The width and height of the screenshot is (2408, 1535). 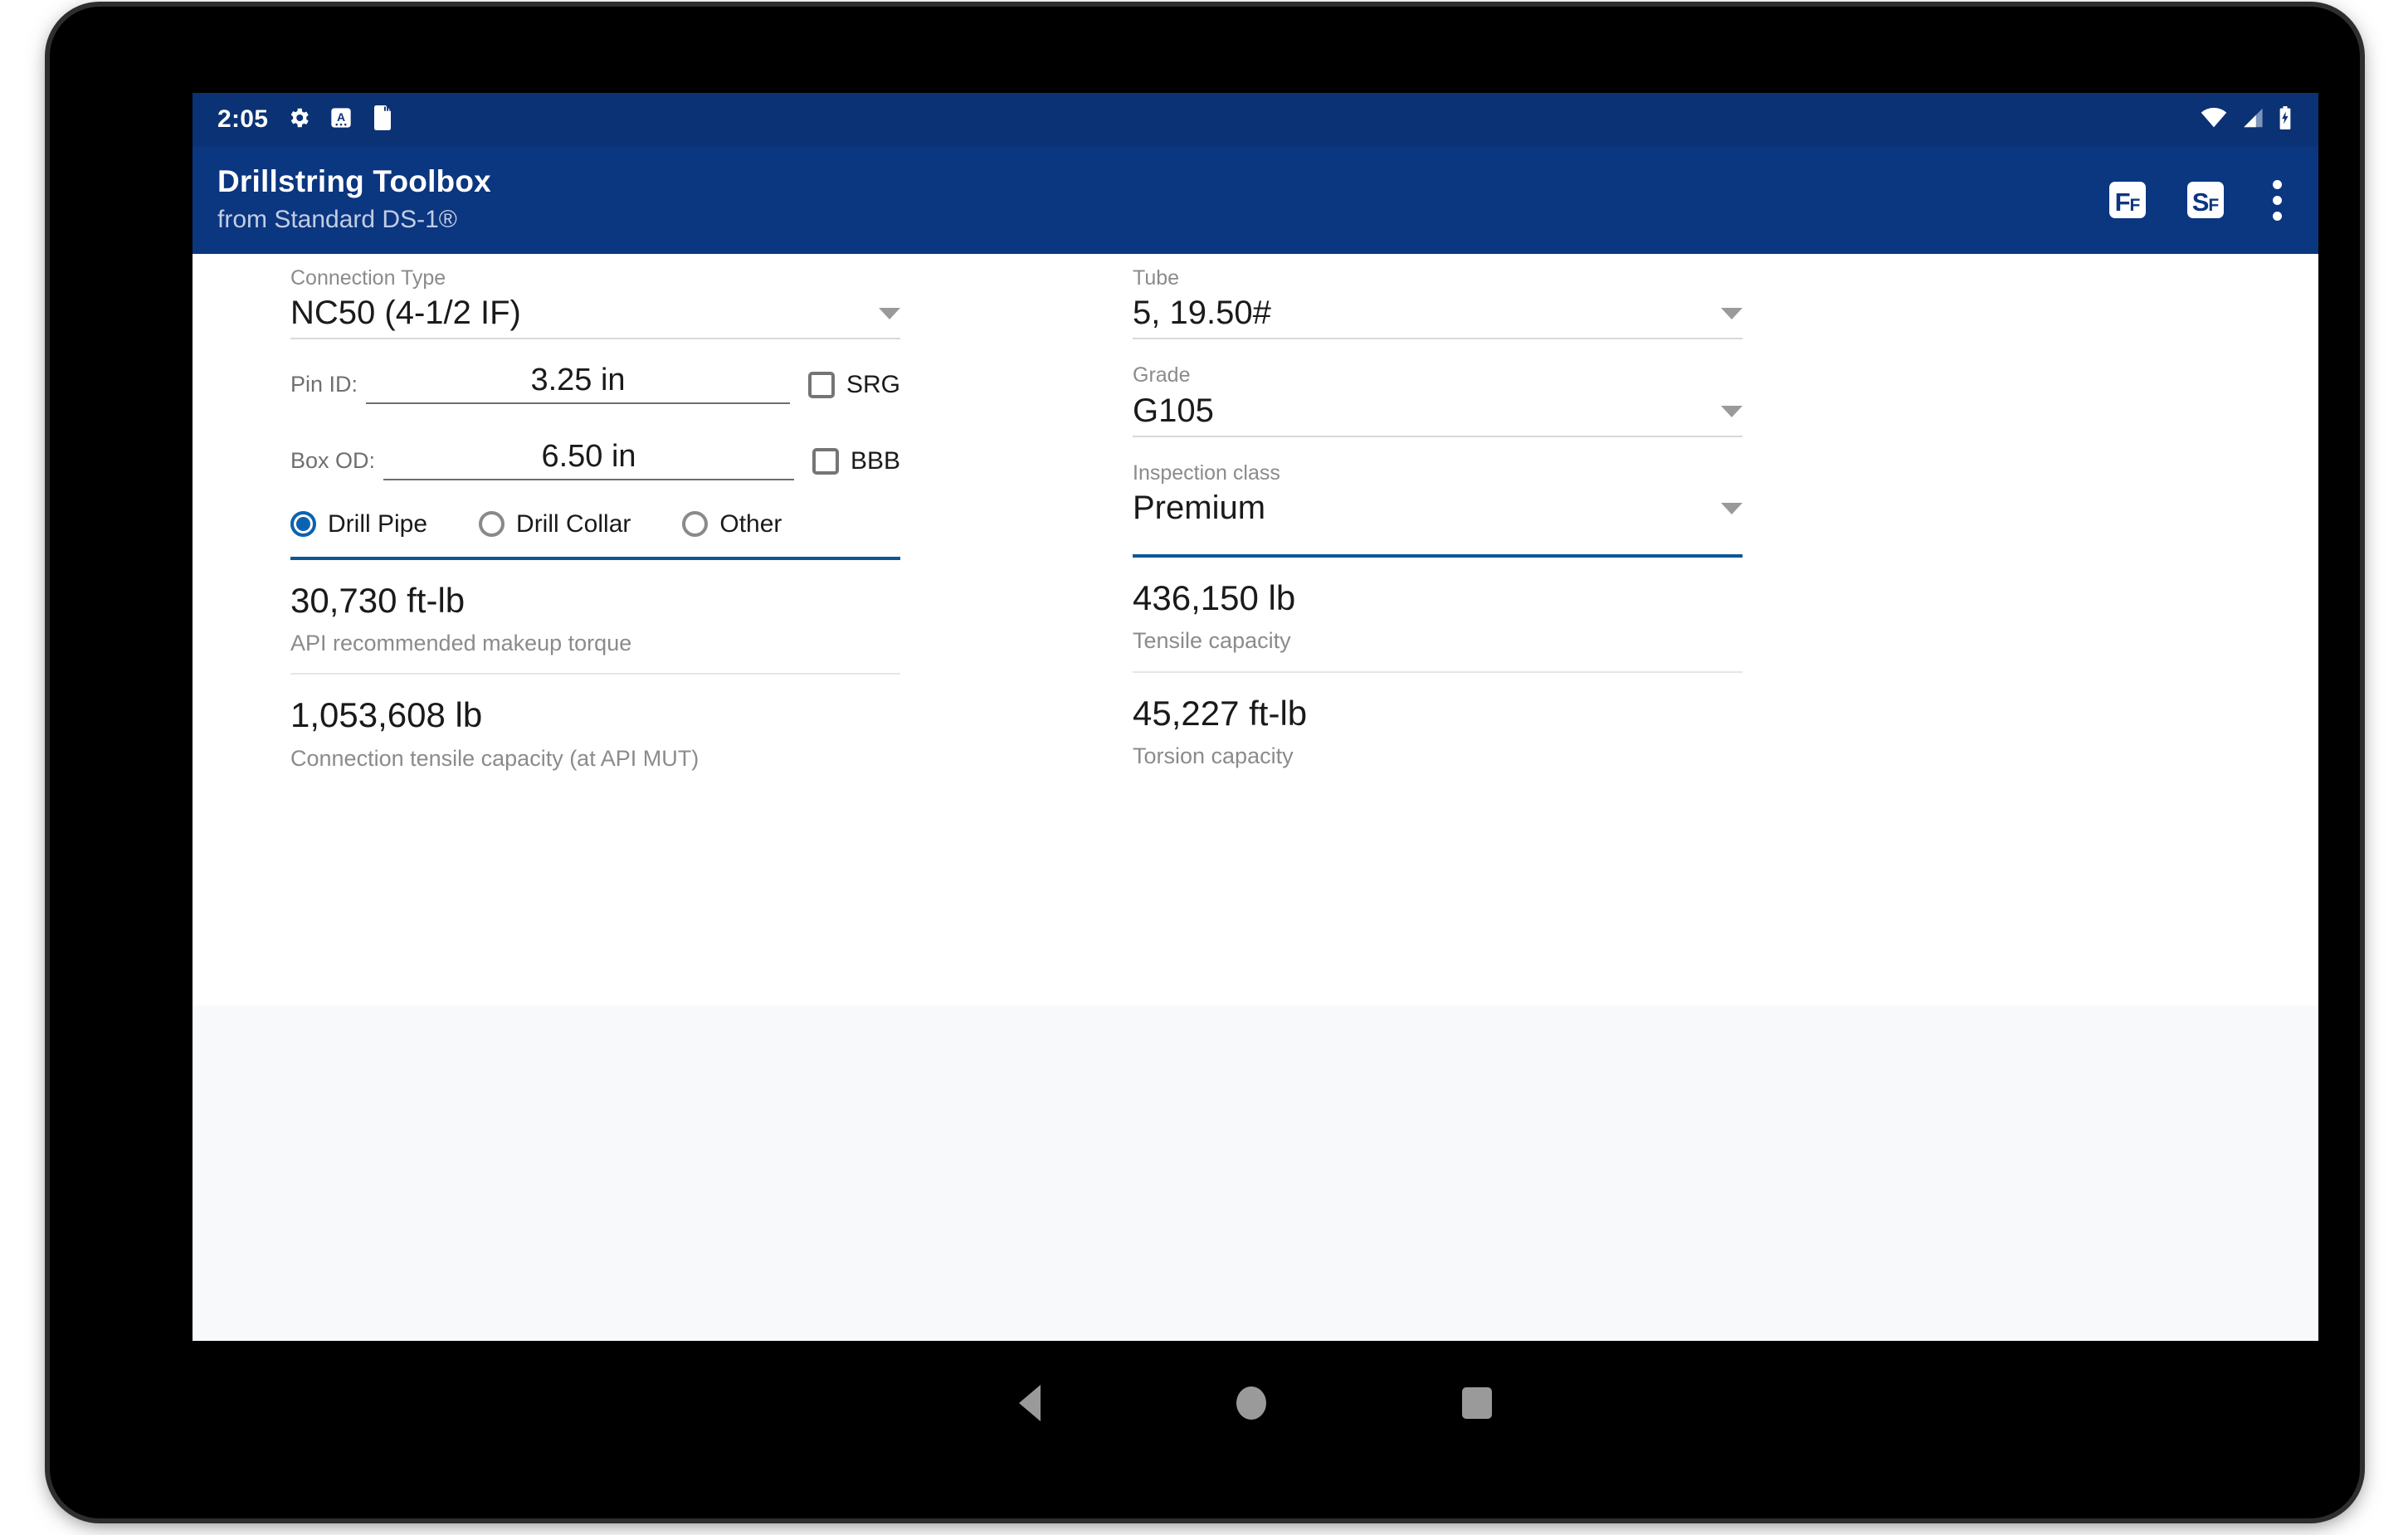 I want to click on grade-field: Grade G105, so click(x=1438, y=400).